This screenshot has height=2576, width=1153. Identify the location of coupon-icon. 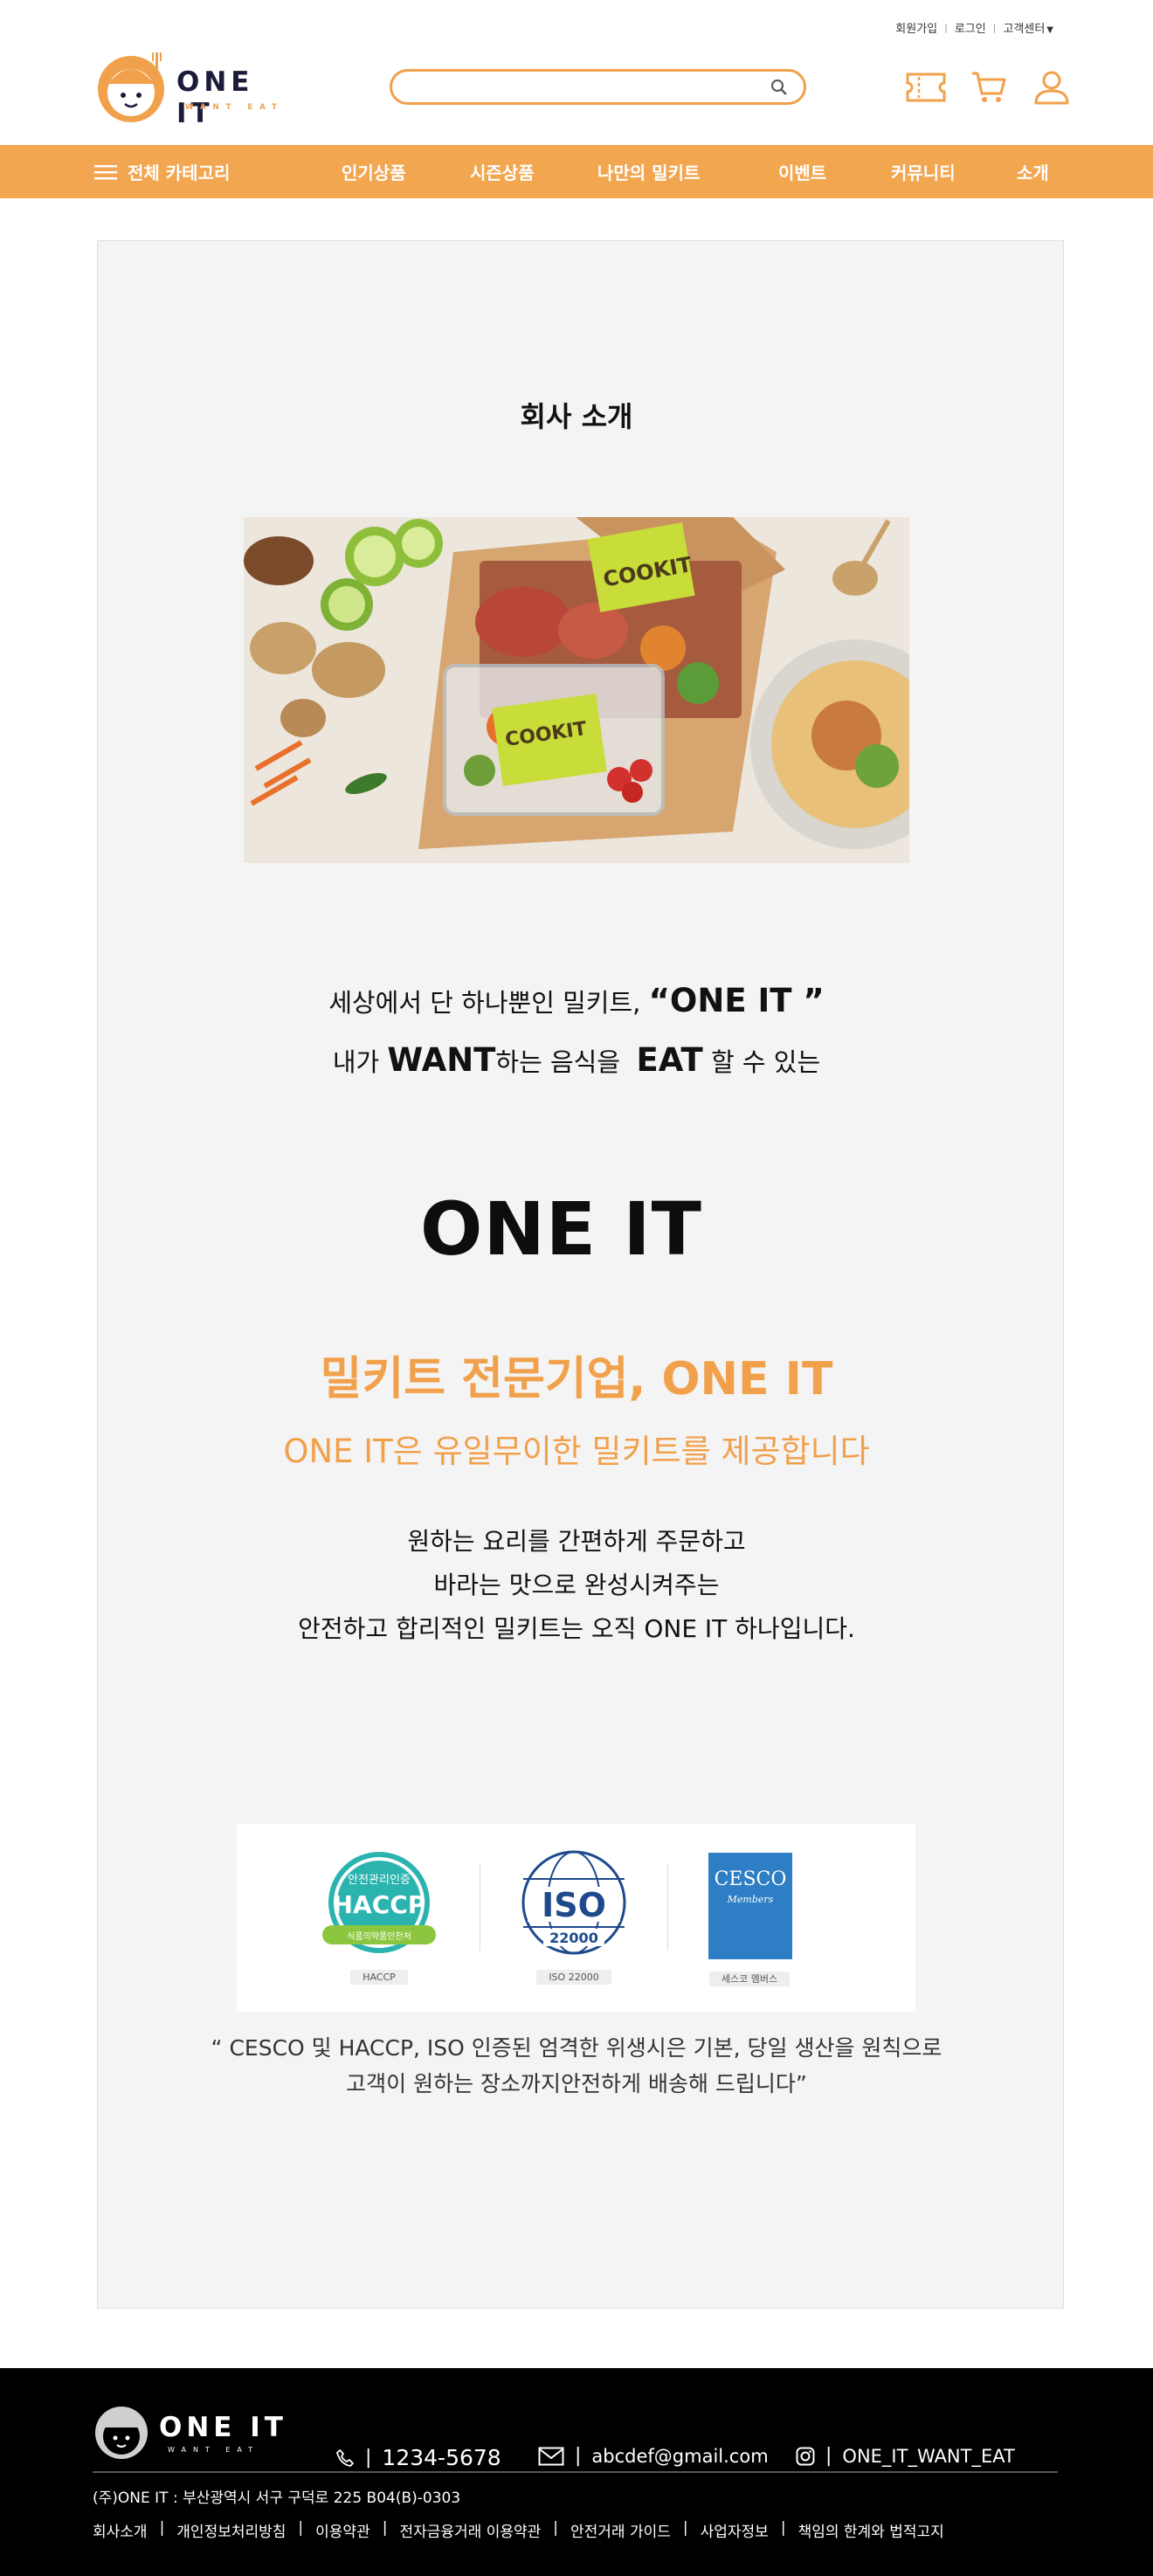
(926, 87).